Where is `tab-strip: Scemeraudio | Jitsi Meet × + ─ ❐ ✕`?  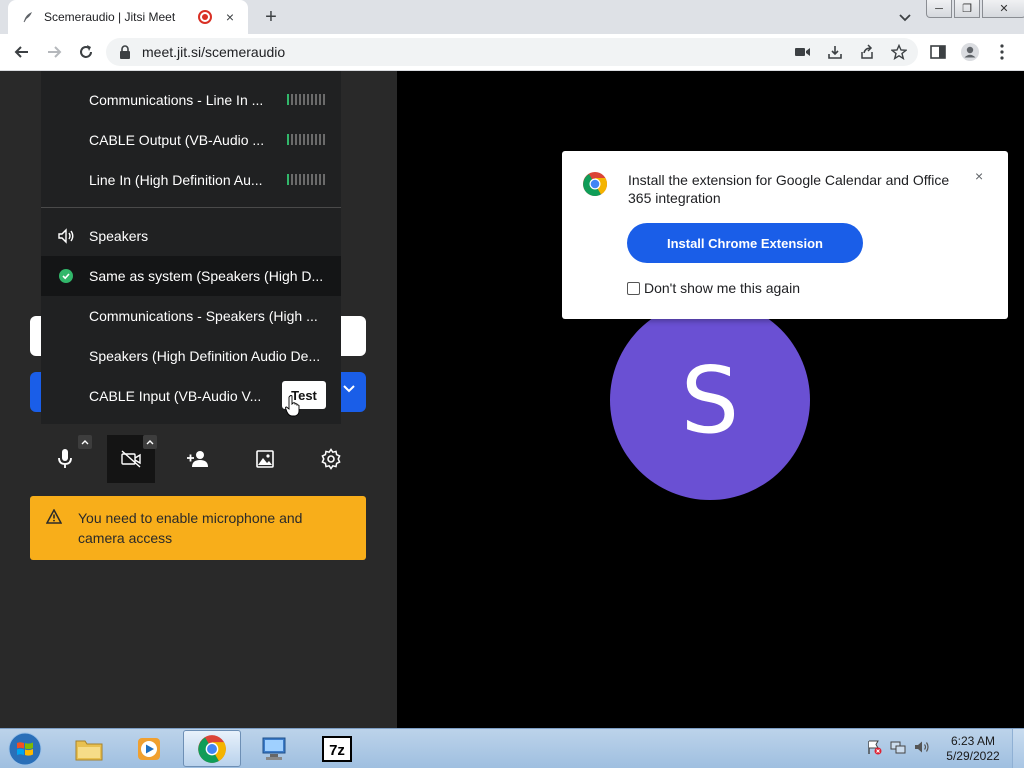 tab-strip: Scemeraudio | Jitsi Meet × + ─ ❐ ✕ is located at coordinates (512, 17).